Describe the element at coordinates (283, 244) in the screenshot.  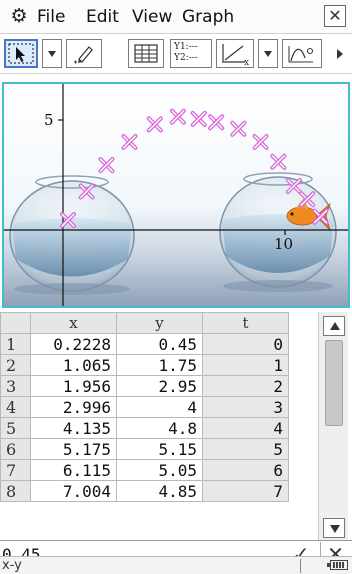
I see `x-tick-label: 10` at that location.